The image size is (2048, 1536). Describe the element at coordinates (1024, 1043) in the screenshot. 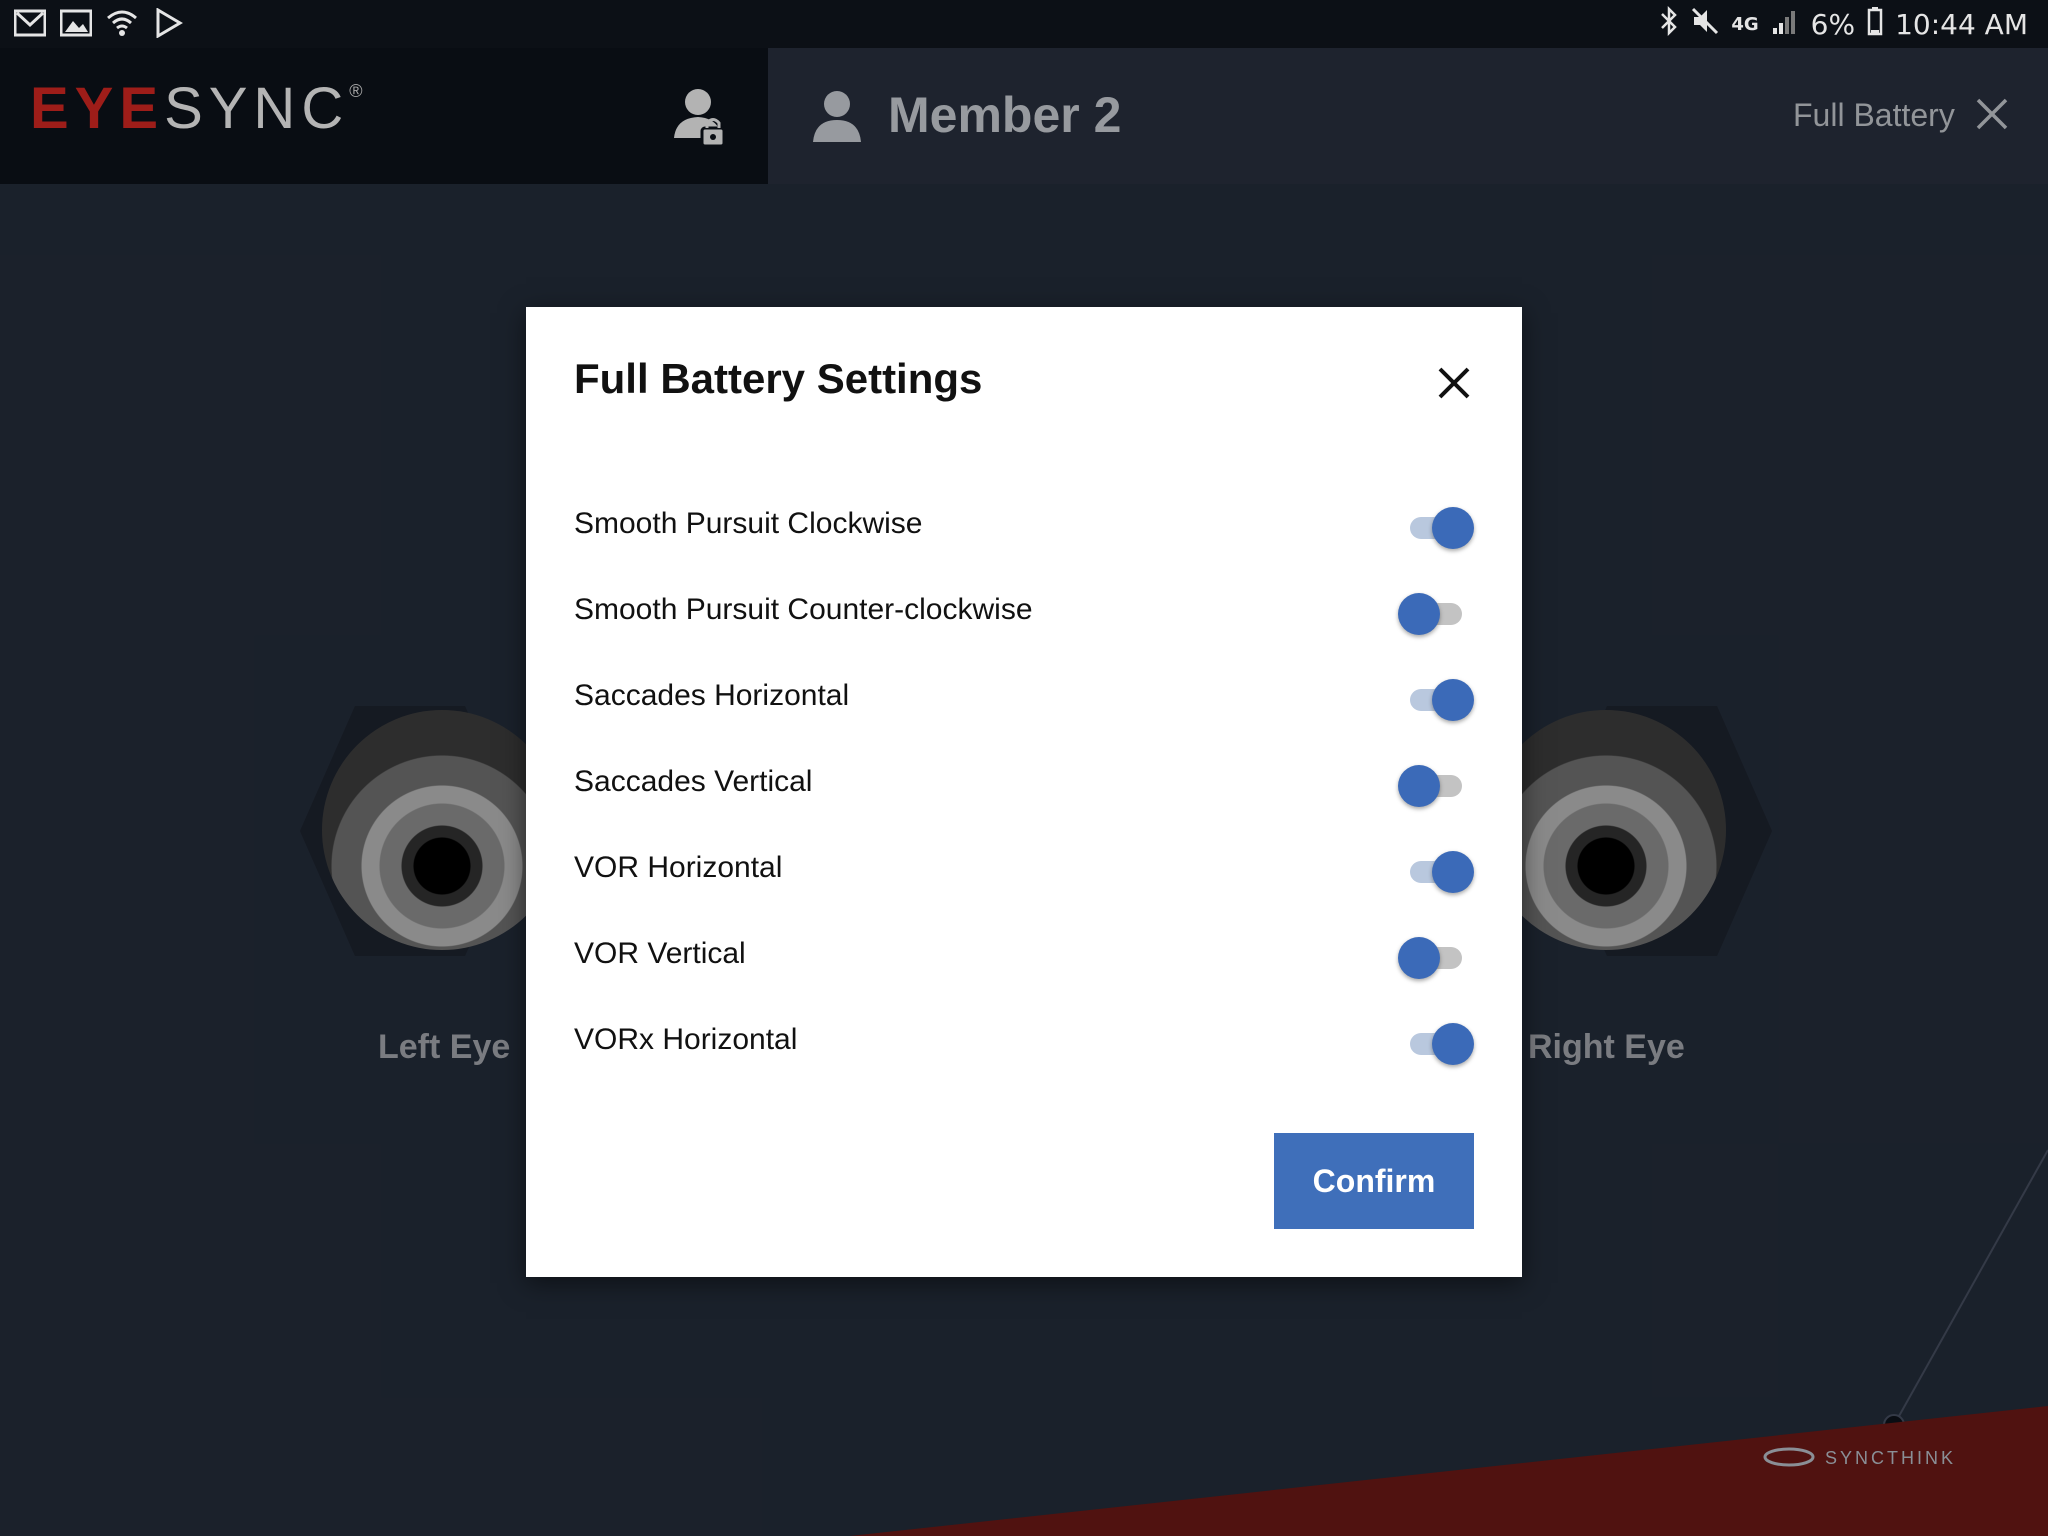

I see `setting-row: VORx Horizontal` at that location.